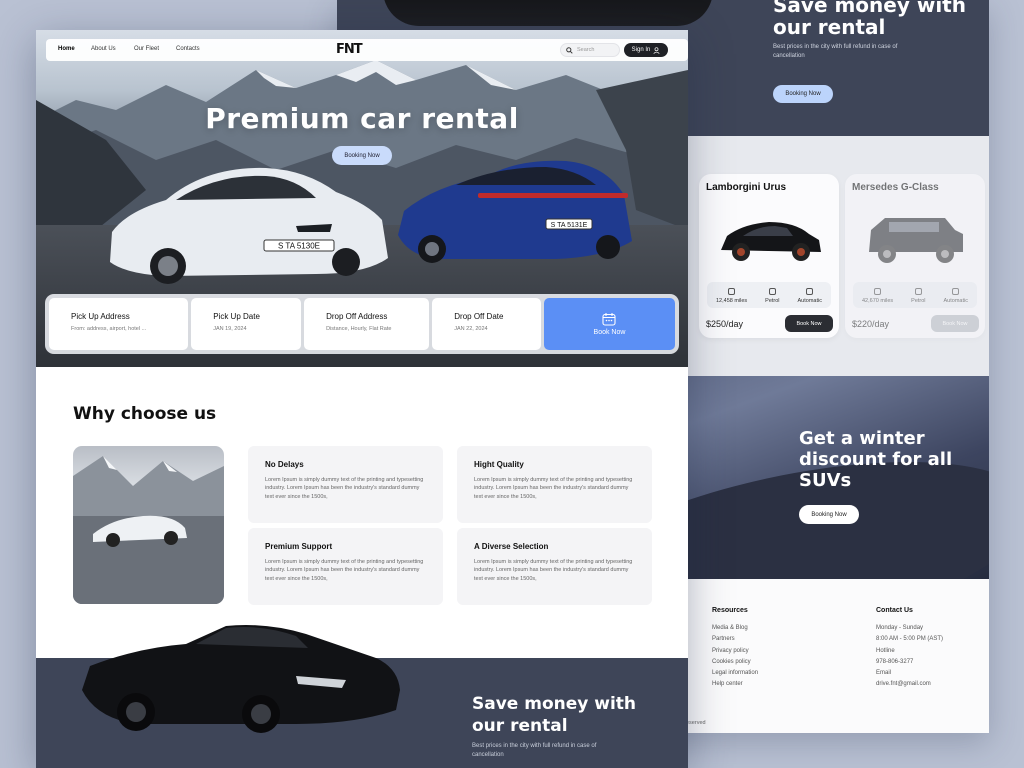  What do you see at coordinates (148, 530) in the screenshot?
I see `snow-car-image` at bounding box center [148, 530].